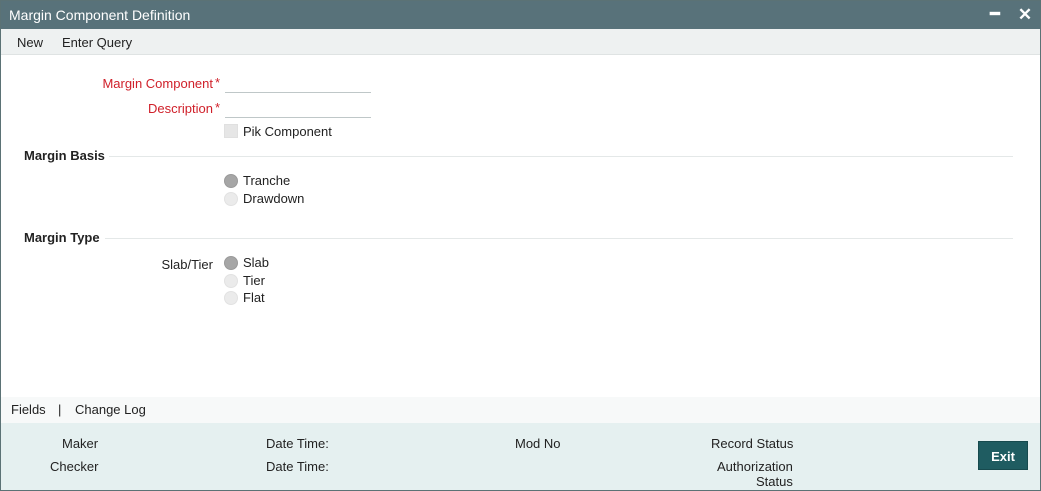 The width and height of the screenshot is (1041, 491). Describe the element at coordinates (231, 298) in the screenshot. I see `flat-radio` at that location.